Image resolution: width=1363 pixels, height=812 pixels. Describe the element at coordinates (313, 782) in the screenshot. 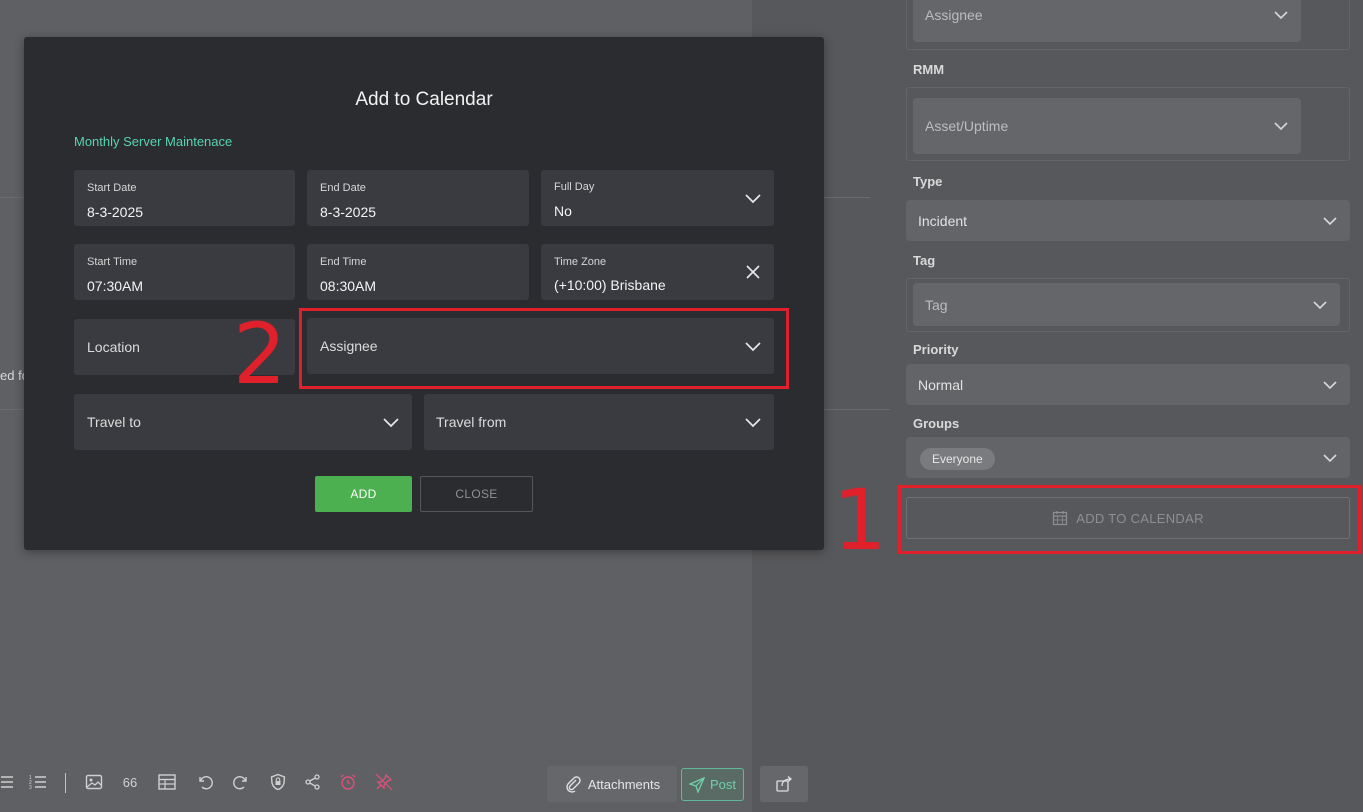

I see `share-nodes-icon` at that location.